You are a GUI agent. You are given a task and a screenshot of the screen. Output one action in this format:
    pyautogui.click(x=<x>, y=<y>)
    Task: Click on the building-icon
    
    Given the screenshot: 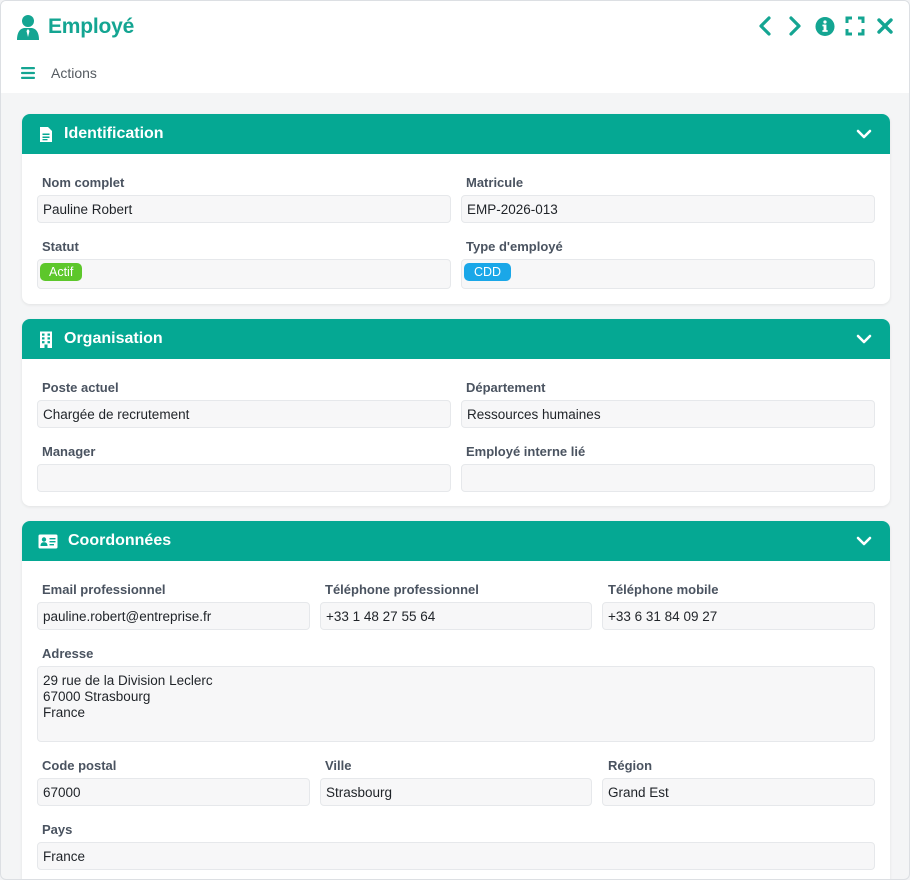 What is the action you would take?
    pyautogui.click(x=46, y=339)
    